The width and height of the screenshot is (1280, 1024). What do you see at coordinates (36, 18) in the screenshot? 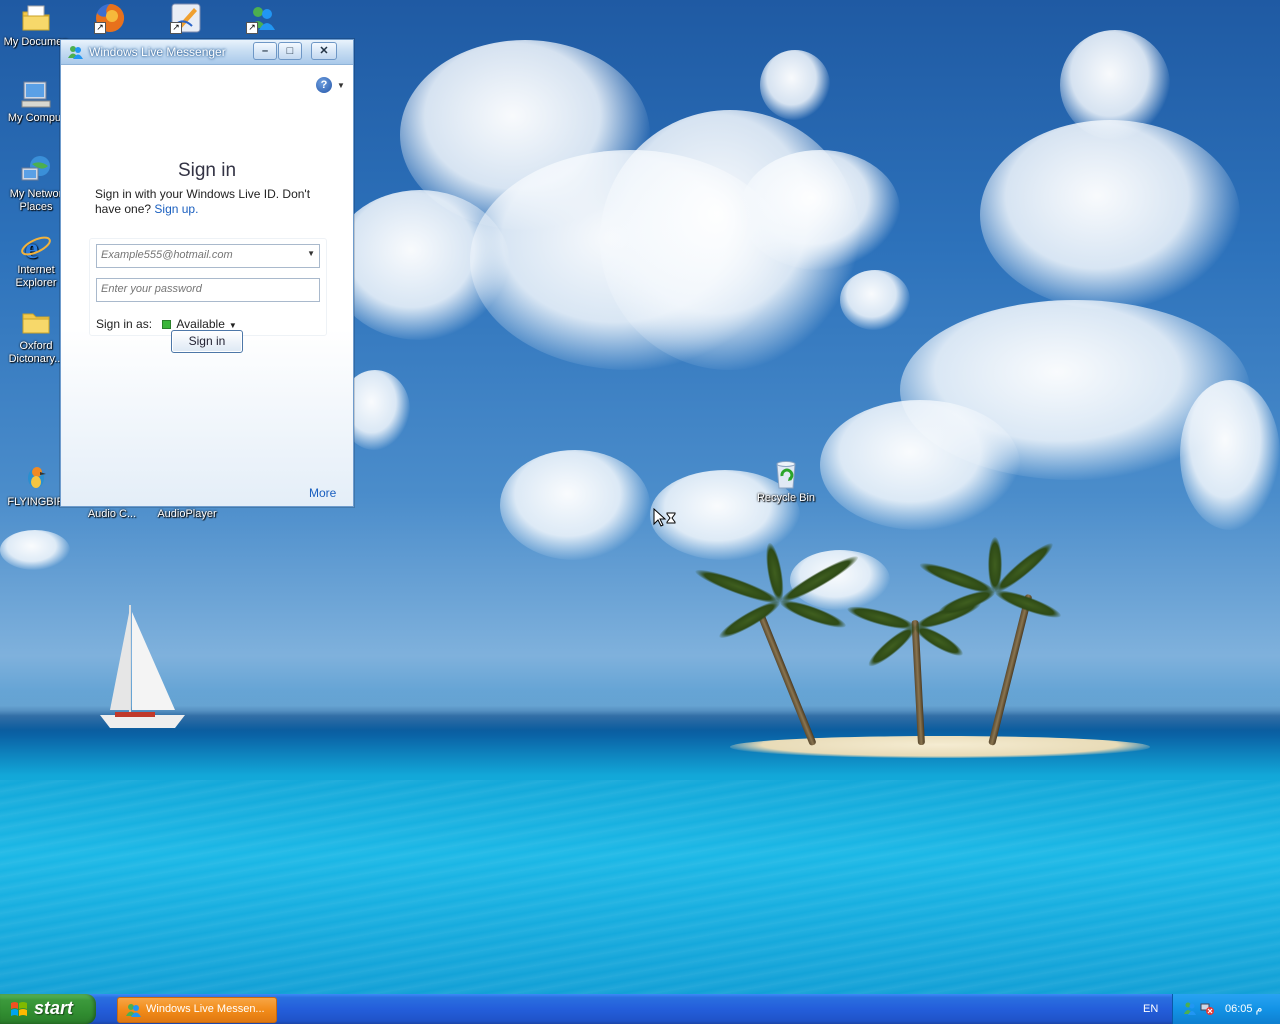
I see `my-documents-icon` at bounding box center [36, 18].